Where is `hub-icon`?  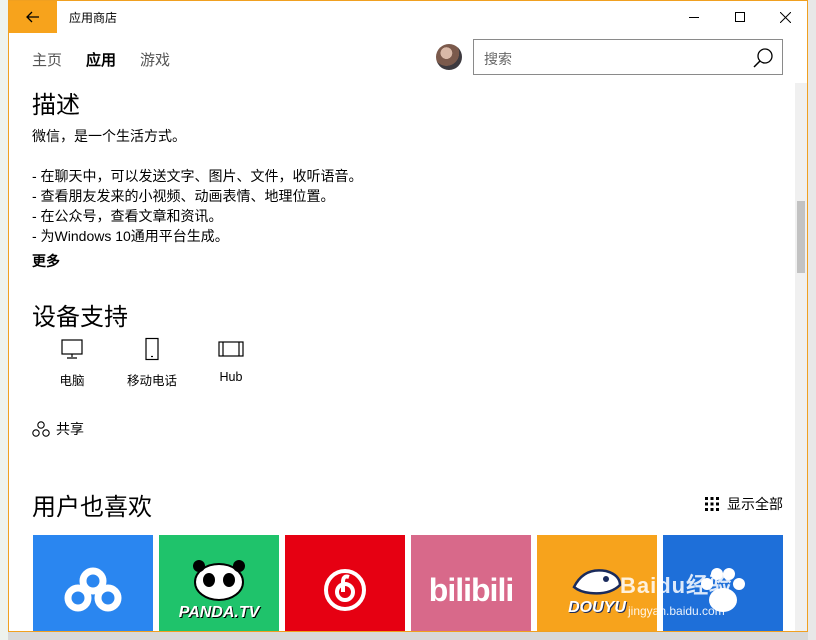
hub-icon is located at coordinates (231, 349).